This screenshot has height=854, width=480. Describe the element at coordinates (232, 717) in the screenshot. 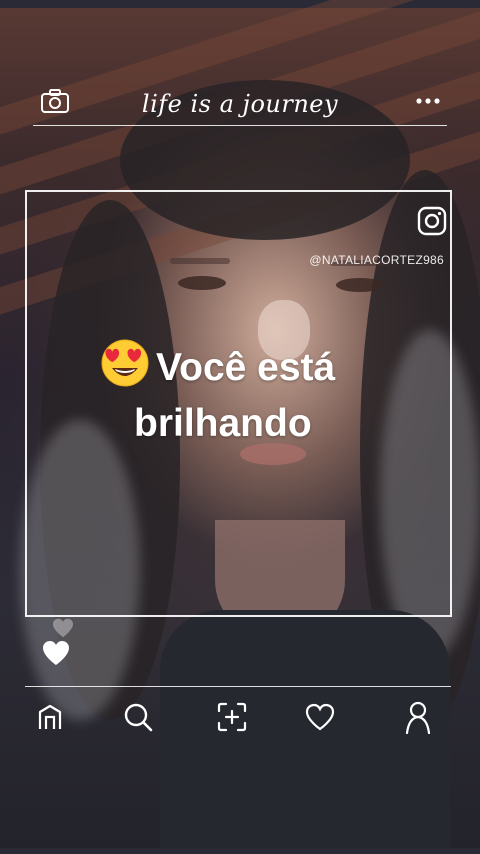

I see `add-post-icon` at that location.